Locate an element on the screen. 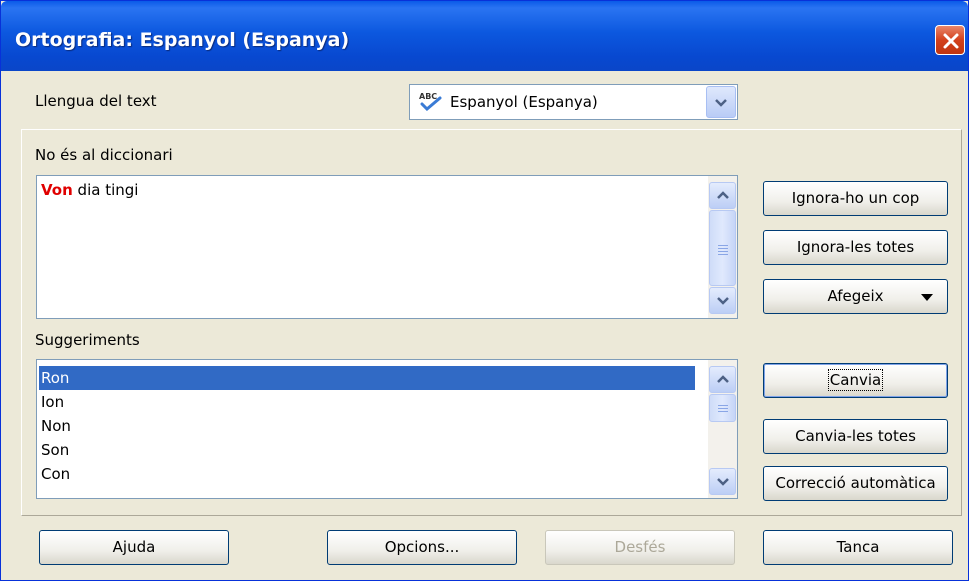 This screenshot has height=581, width=969. change-button: Canvia is located at coordinates (855, 380).